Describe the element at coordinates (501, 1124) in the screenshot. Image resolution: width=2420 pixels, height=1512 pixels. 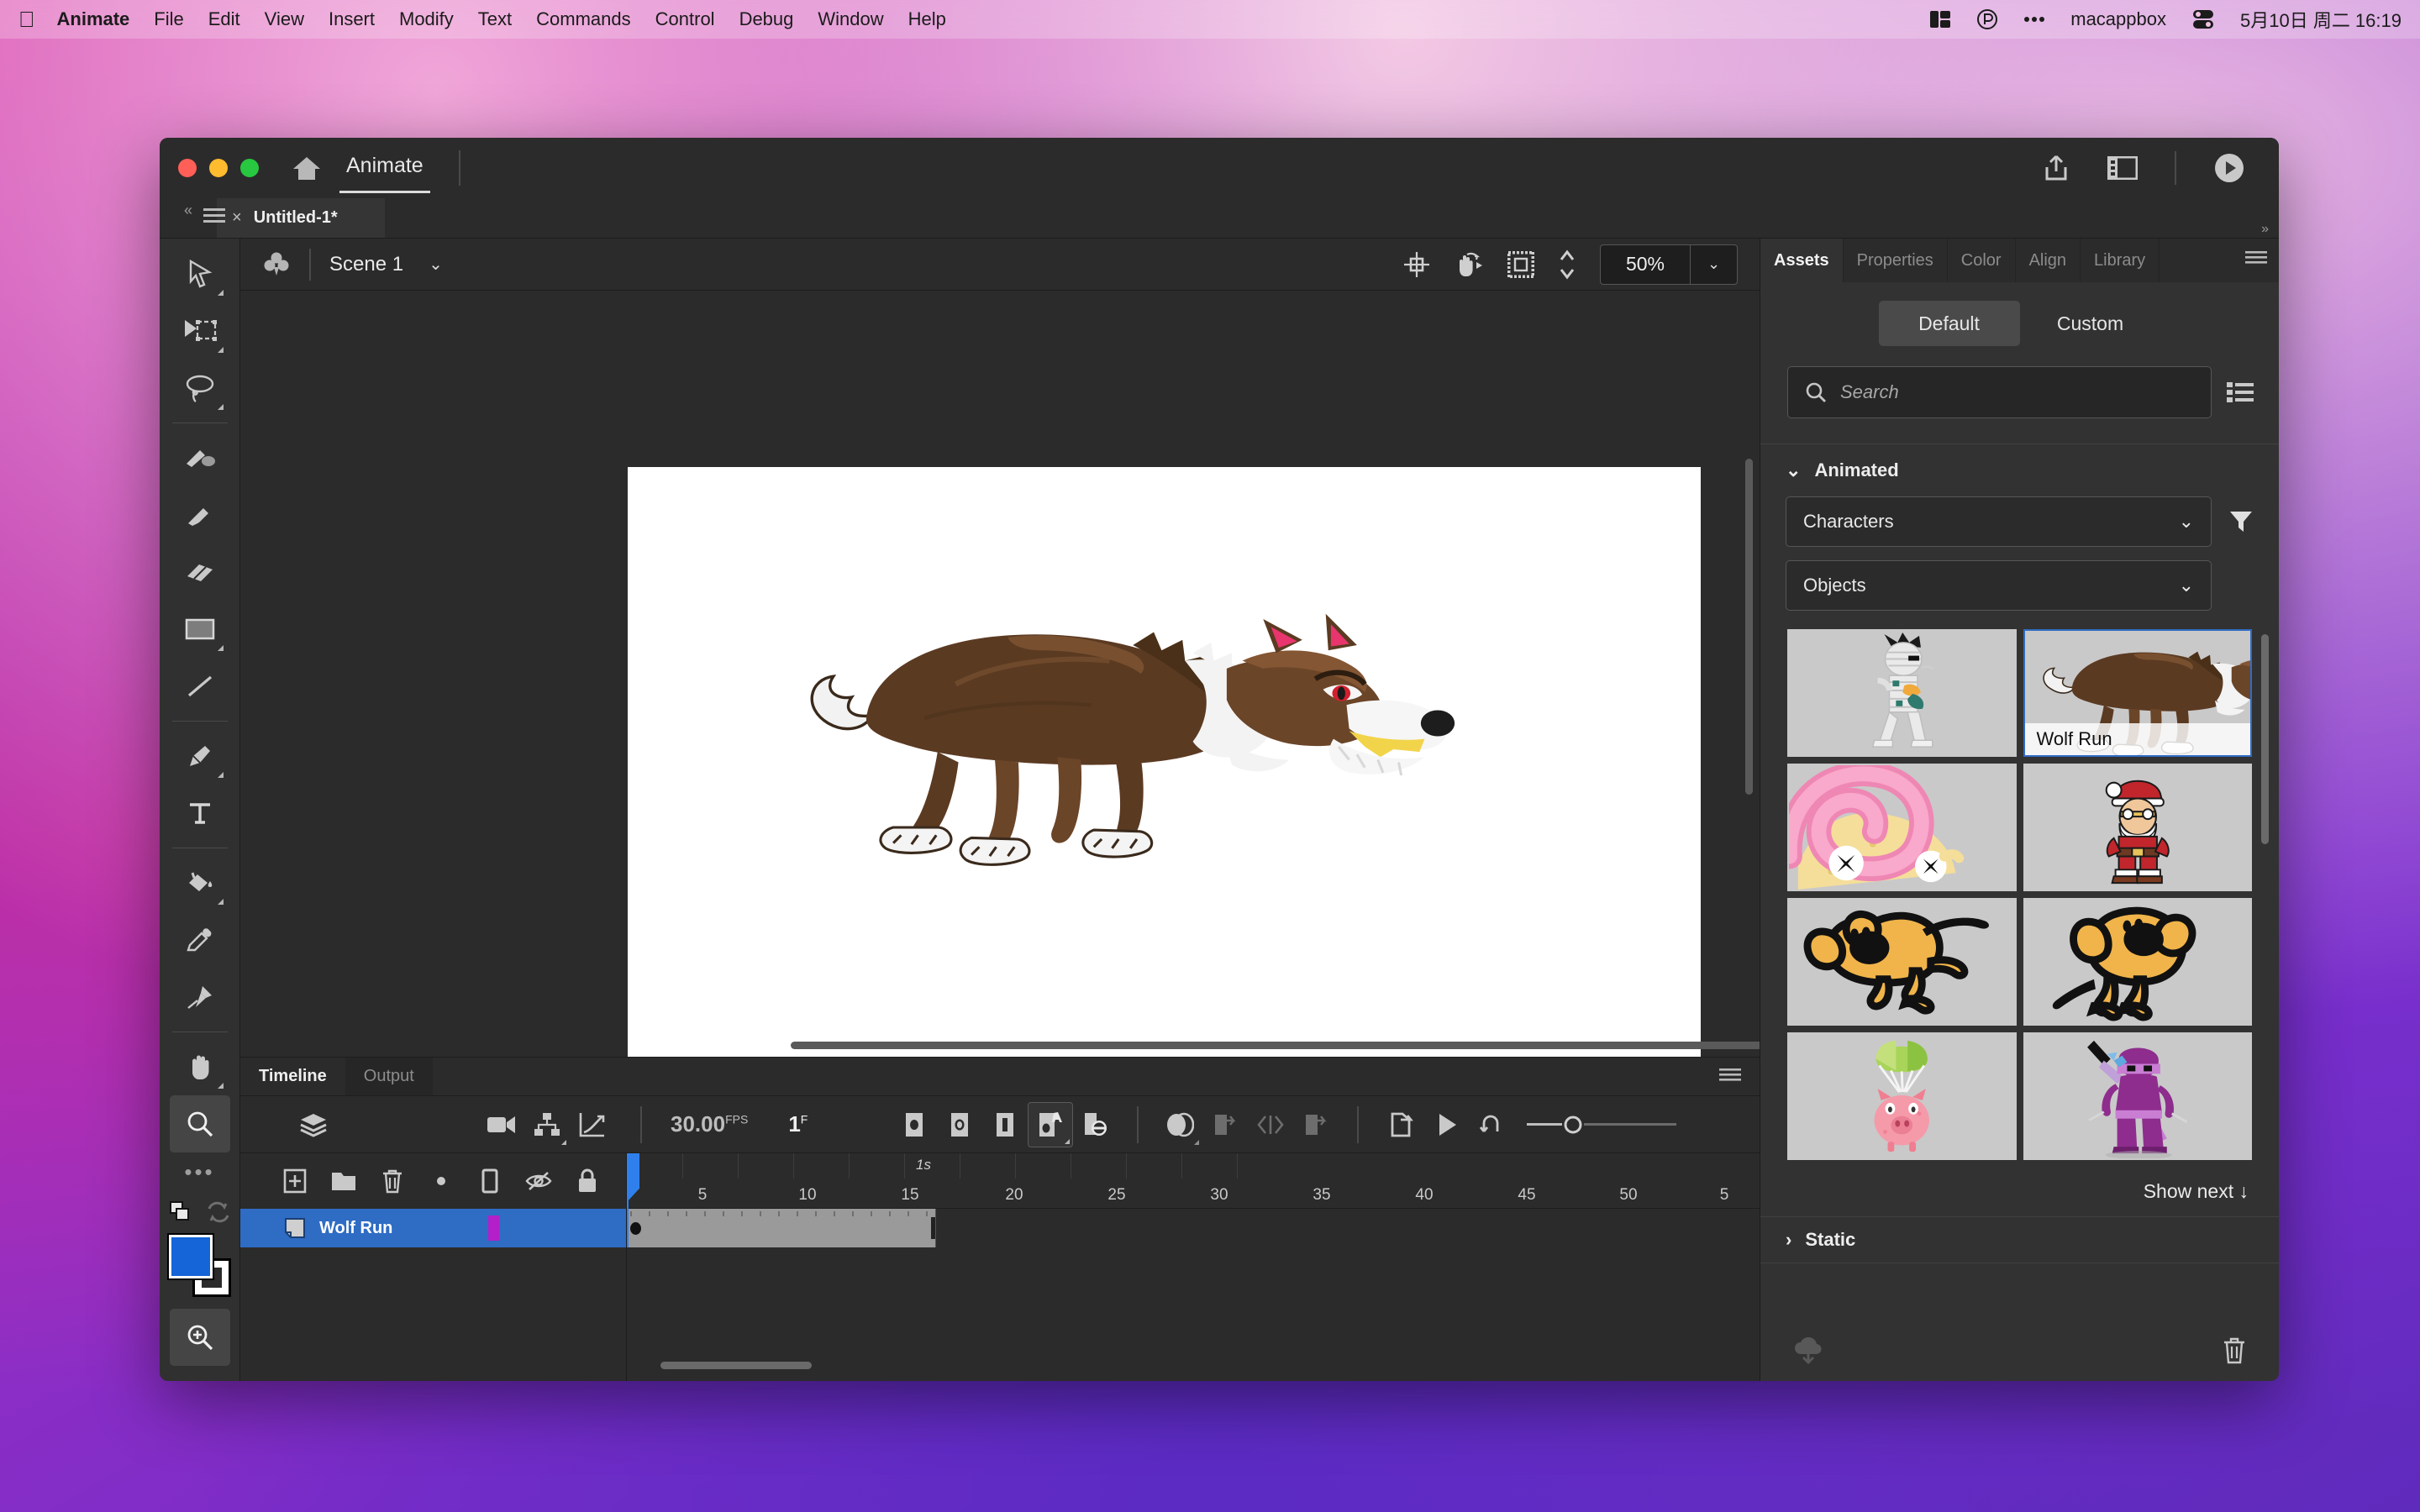
I see `camera-tool-icon` at that location.